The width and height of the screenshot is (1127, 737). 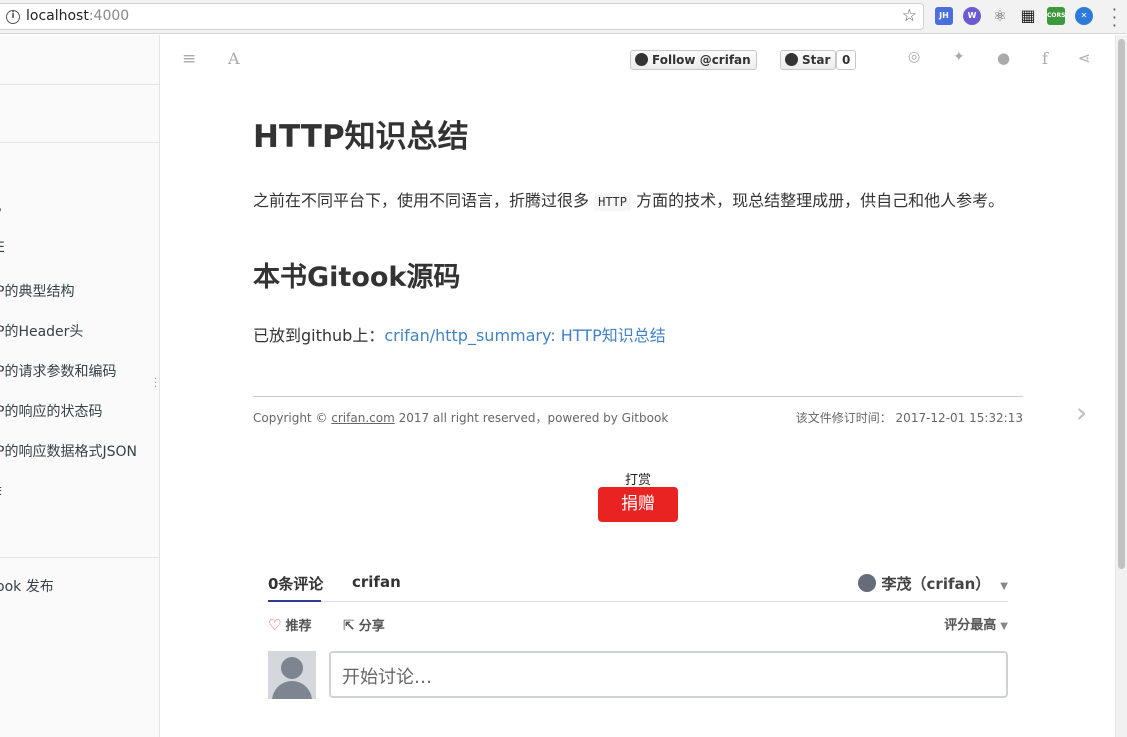 What do you see at coordinates (363, 418) in the screenshot?
I see `crifan-link: crifan.com` at bounding box center [363, 418].